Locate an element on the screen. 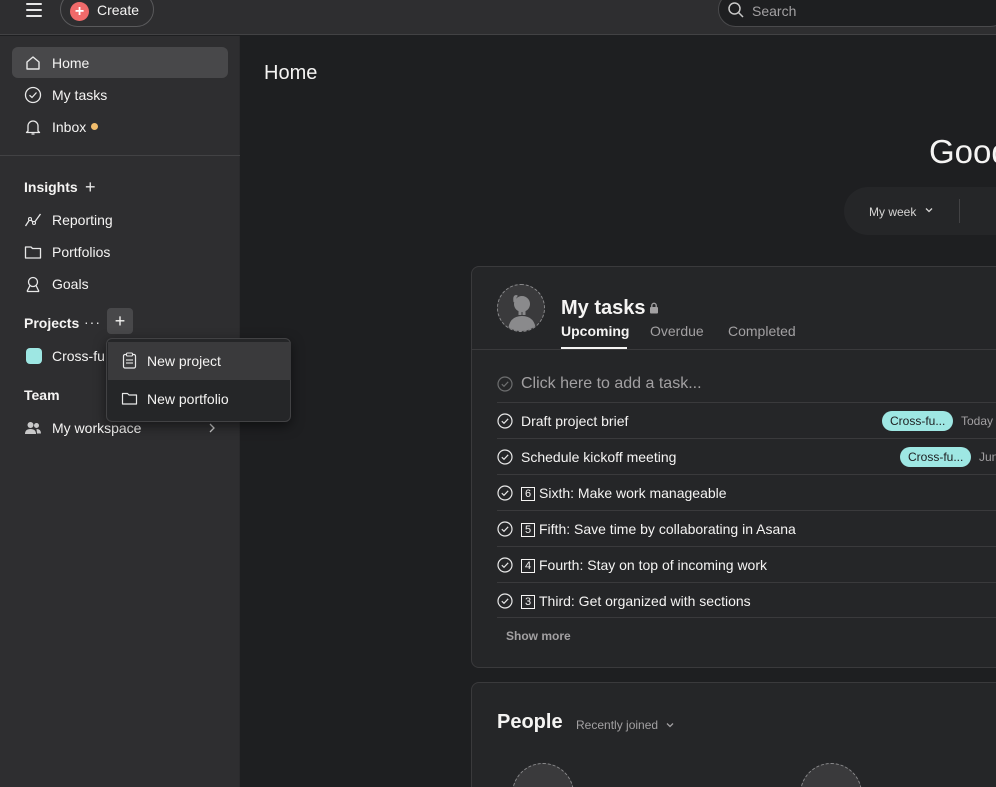 The width and height of the screenshot is (996, 787). task-due-date: Today – is located at coordinates (978, 421).